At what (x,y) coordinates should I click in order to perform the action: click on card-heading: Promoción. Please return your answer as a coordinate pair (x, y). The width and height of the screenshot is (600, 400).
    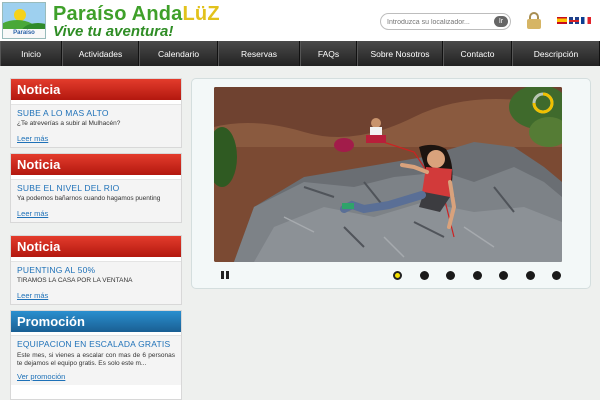
    Looking at the image, I should click on (96, 321).